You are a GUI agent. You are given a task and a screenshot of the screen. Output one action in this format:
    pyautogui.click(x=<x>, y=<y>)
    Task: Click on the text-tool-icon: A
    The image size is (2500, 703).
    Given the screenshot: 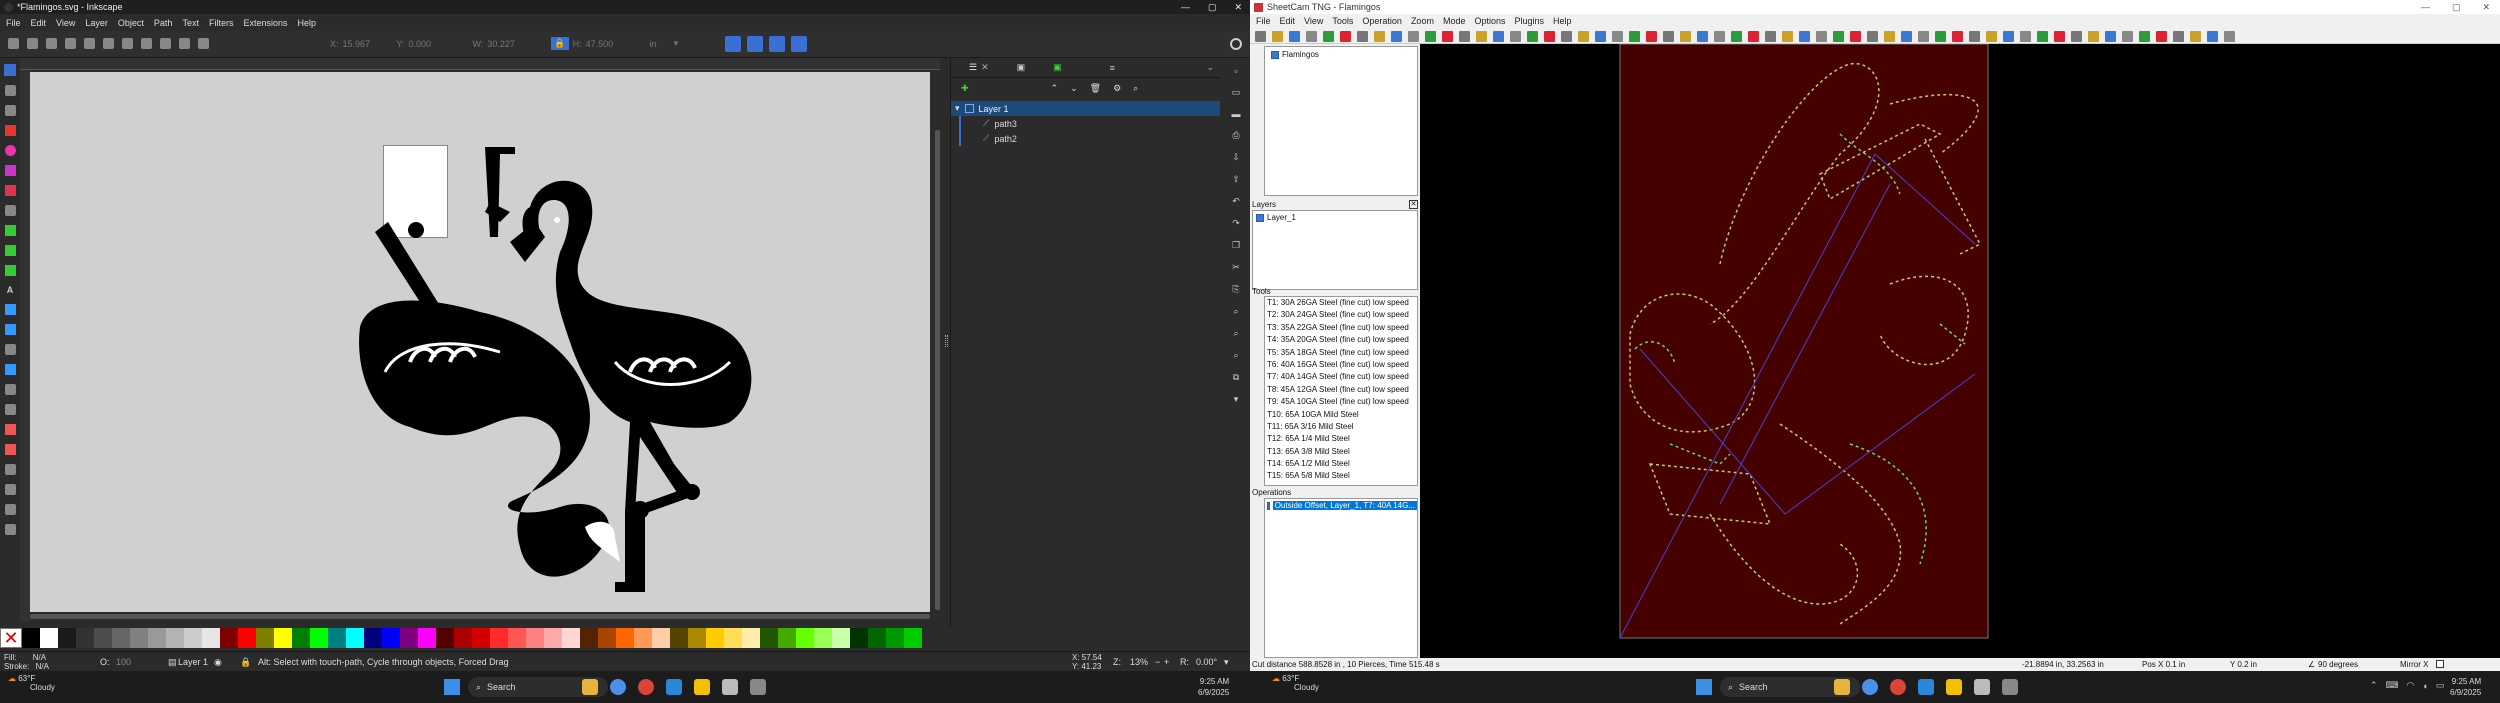 What is the action you would take?
    pyautogui.click(x=10, y=290)
    